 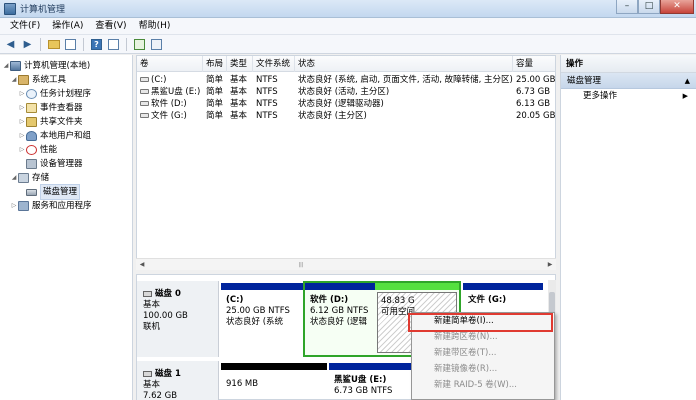 I want to click on partition-d: 软件 (D:) 6.12 GB NTFS 状态良好 (逻辑, so click(x=340, y=320).